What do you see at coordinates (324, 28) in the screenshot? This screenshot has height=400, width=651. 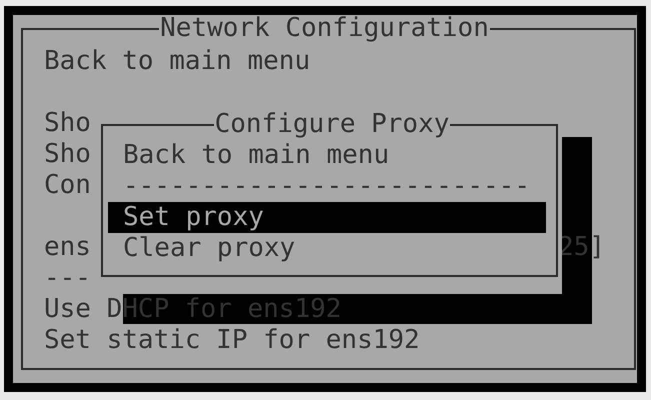 I see `window-title: Network Configuration` at bounding box center [324, 28].